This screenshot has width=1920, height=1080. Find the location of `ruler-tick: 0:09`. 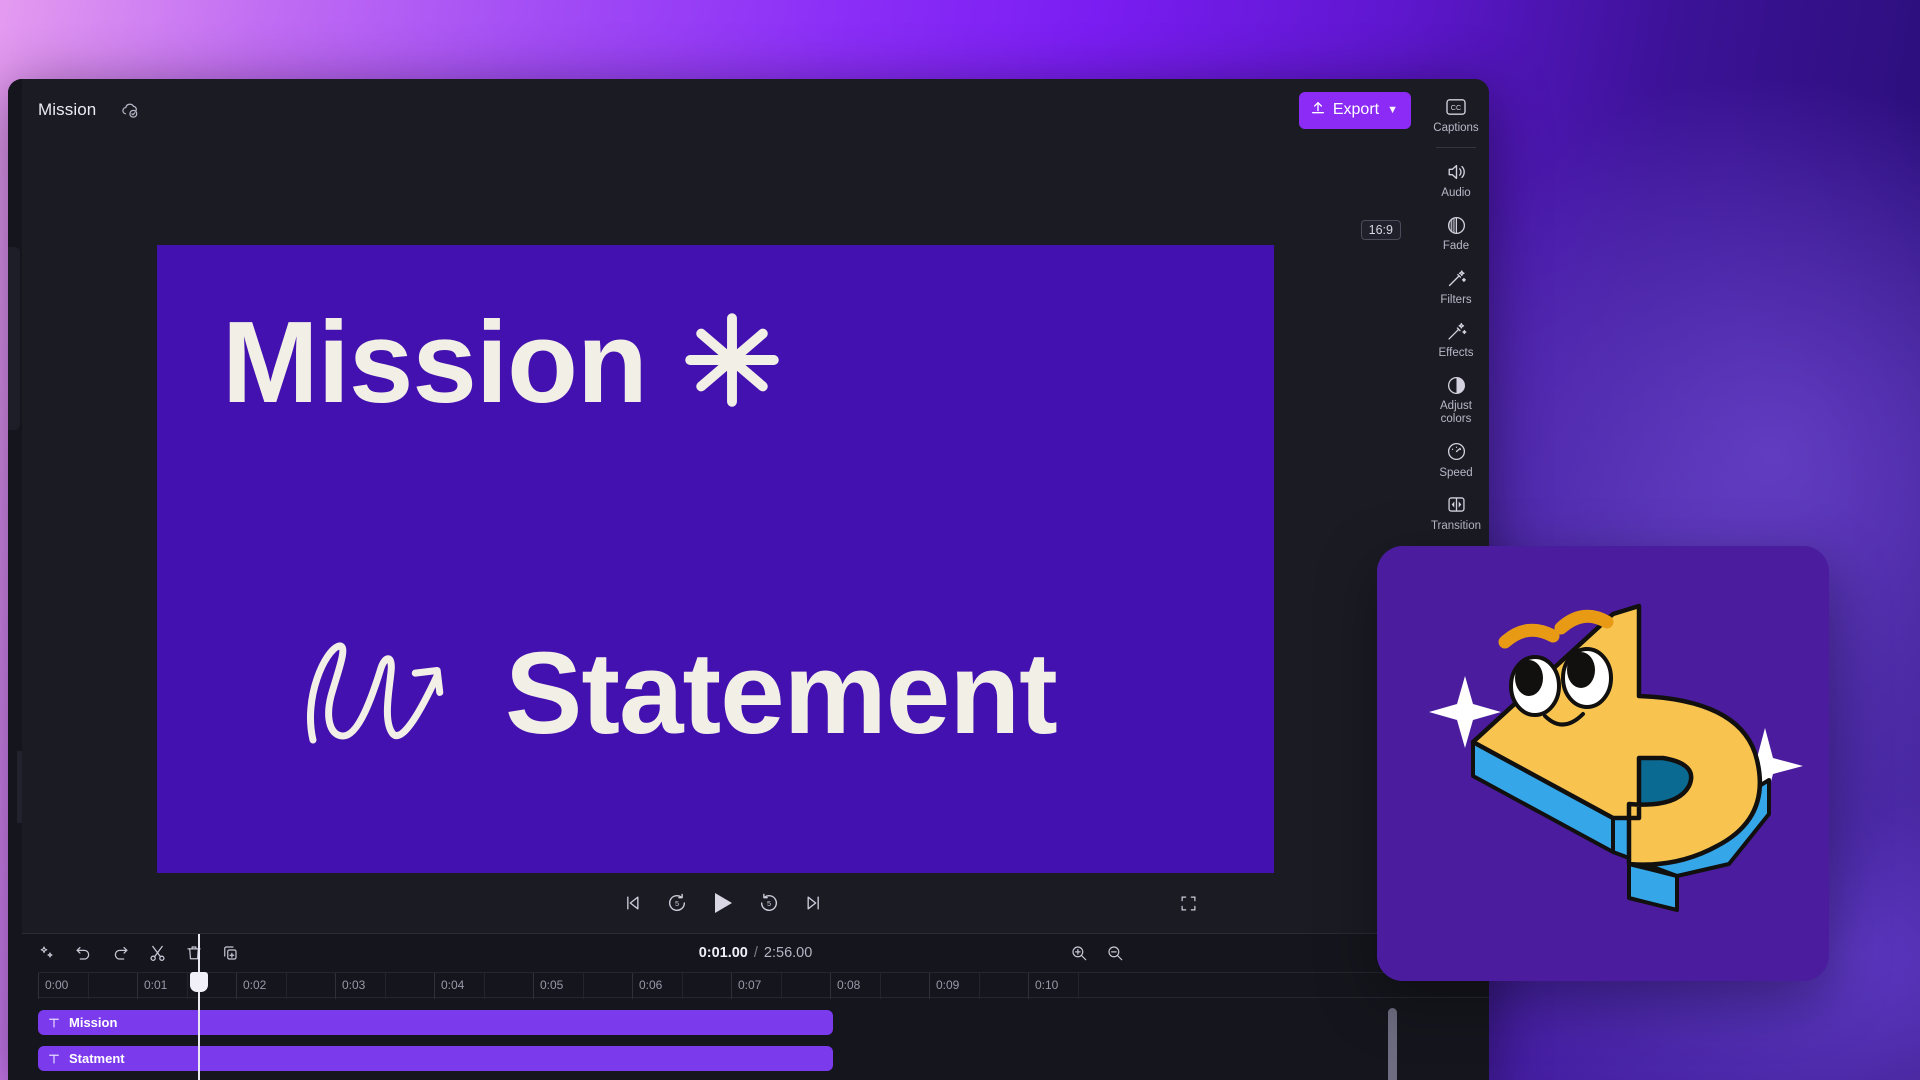

ruler-tick: 0:09 is located at coordinates (944, 986).